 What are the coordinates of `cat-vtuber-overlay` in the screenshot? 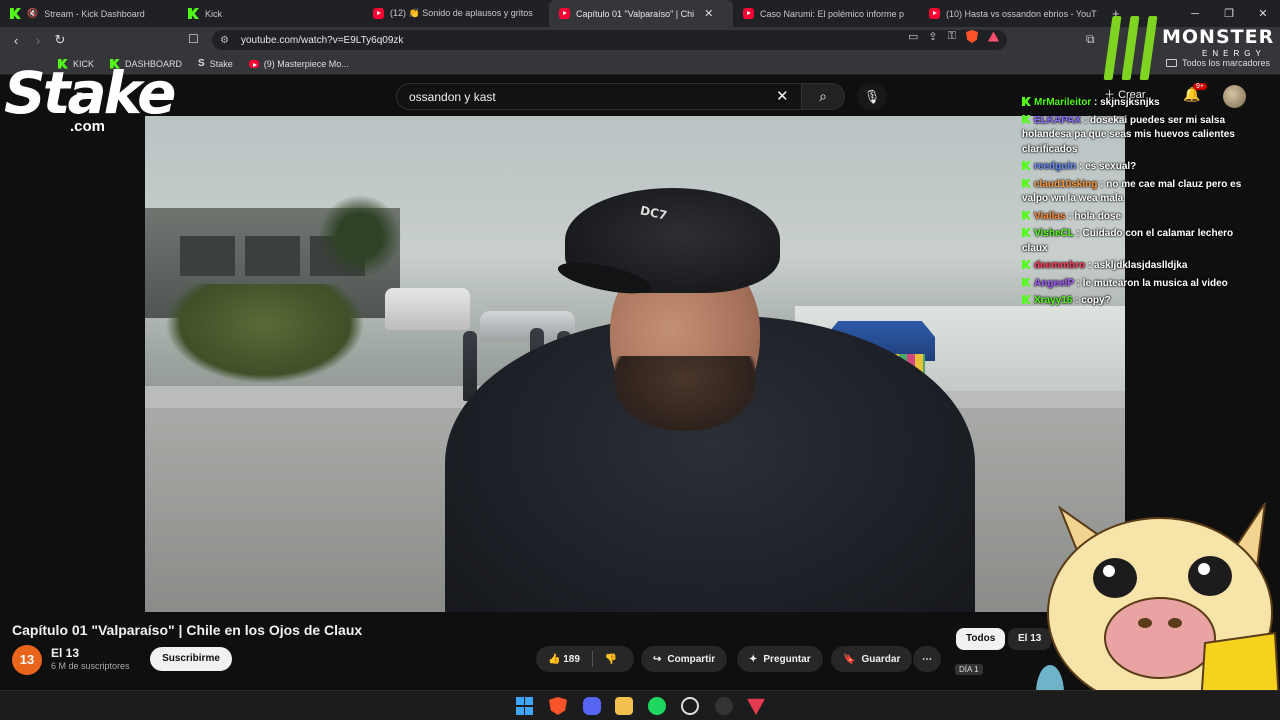 It's located at (1158, 611).